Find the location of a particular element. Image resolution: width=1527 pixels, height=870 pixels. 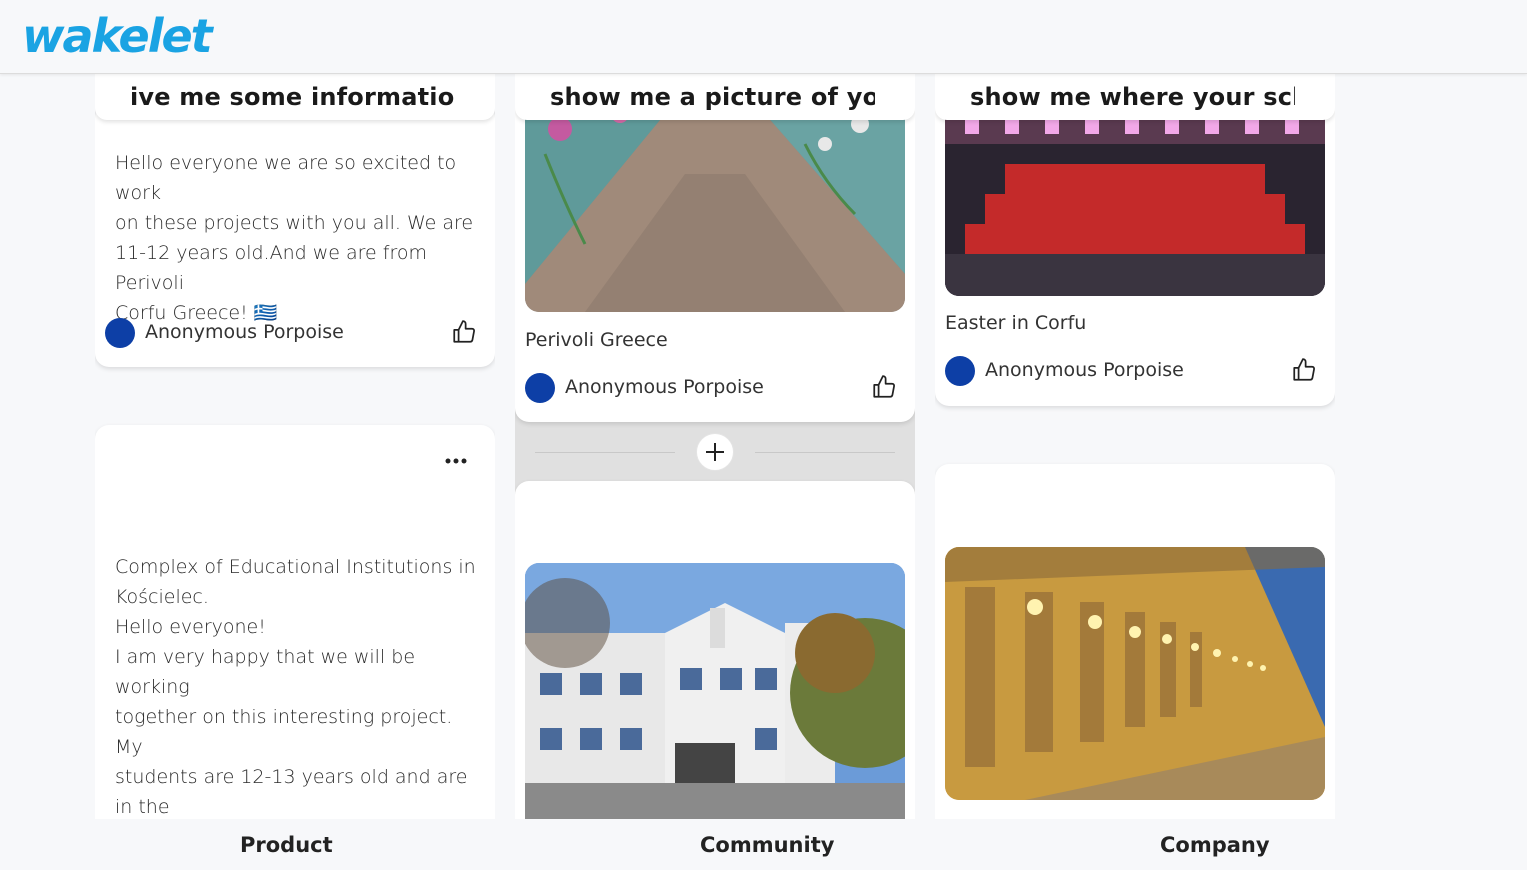

column-header: show me where your schoo is located at coordinates (1135, 97).